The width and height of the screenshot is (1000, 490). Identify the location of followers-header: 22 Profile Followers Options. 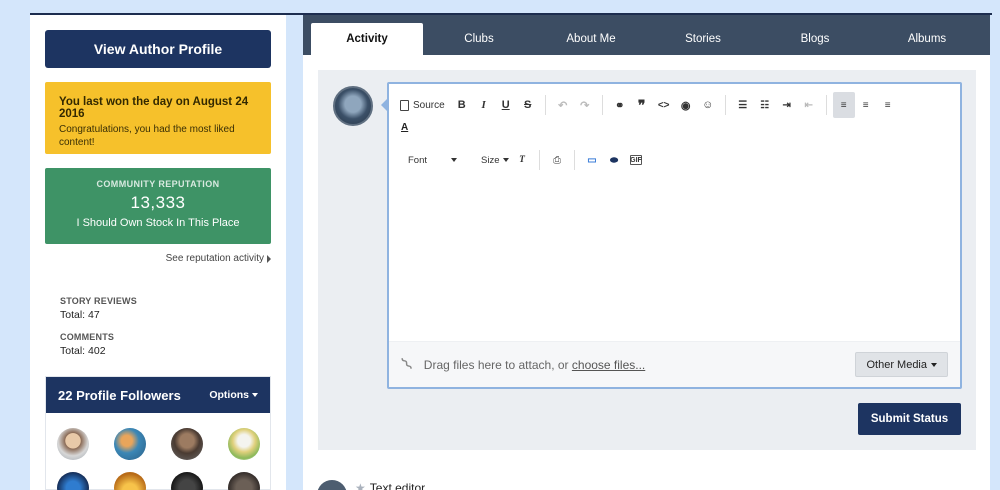
(158, 395).